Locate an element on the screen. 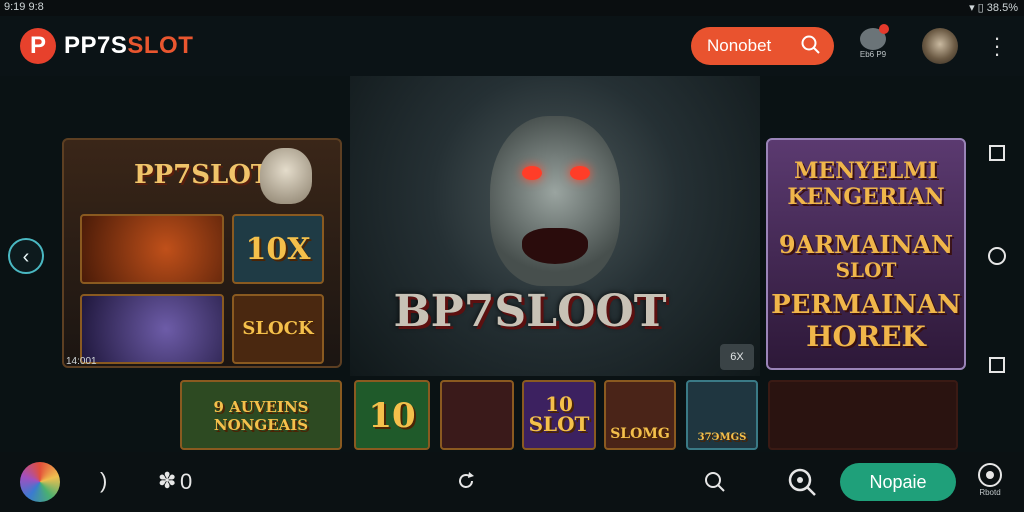 The width and height of the screenshot is (1024, 512). notification-dot is located at coordinates (884, 29).